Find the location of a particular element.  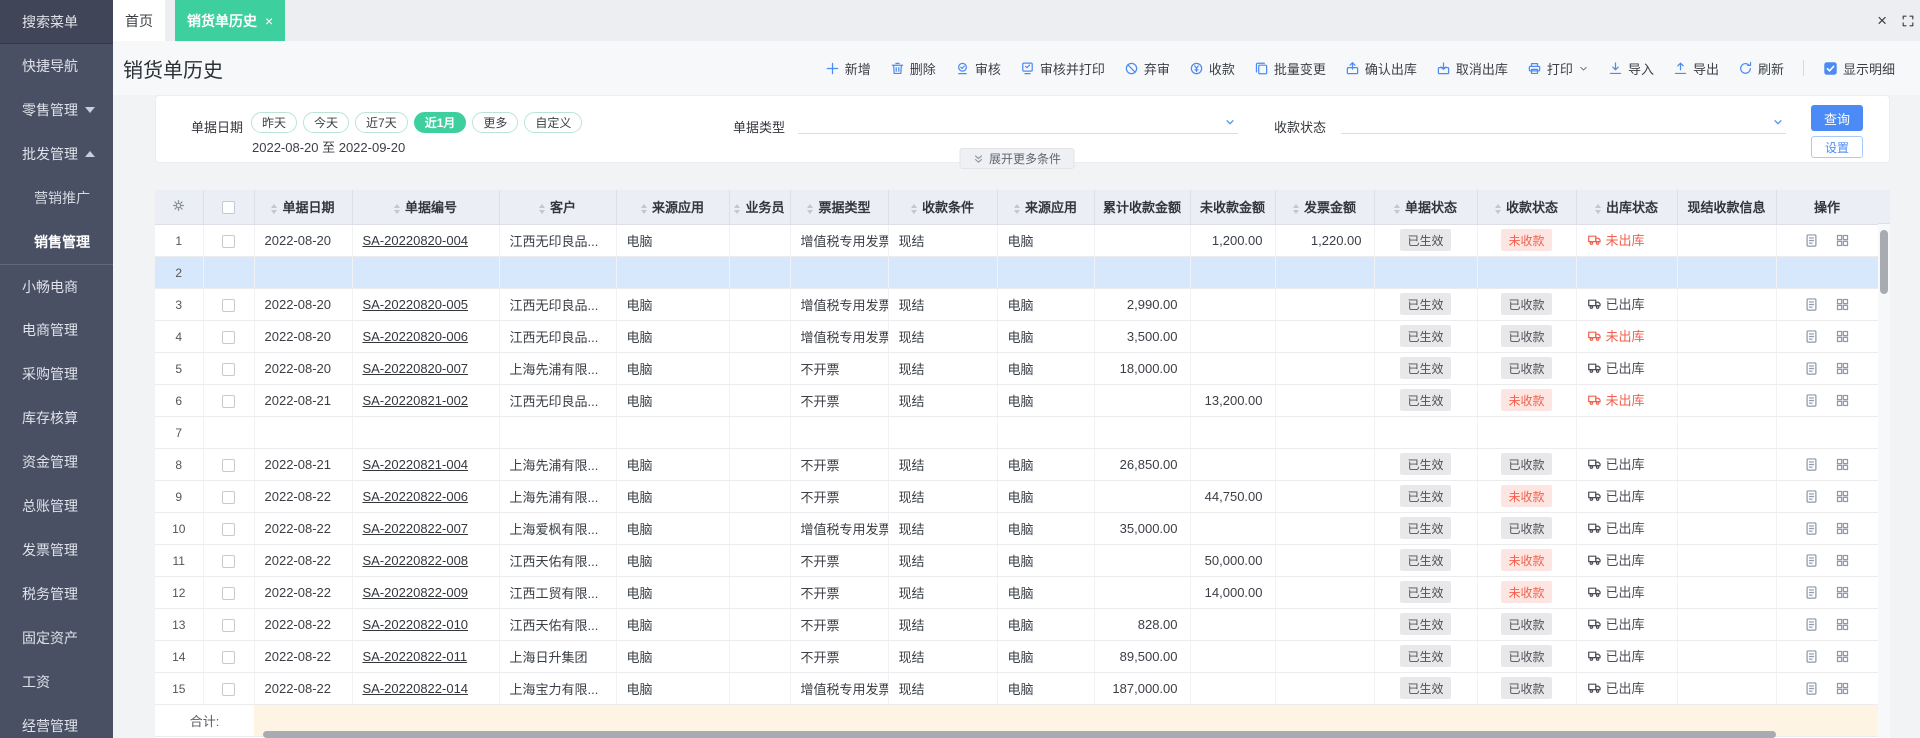

toolbar-button-导出: 导出 is located at coordinates (1696, 68).